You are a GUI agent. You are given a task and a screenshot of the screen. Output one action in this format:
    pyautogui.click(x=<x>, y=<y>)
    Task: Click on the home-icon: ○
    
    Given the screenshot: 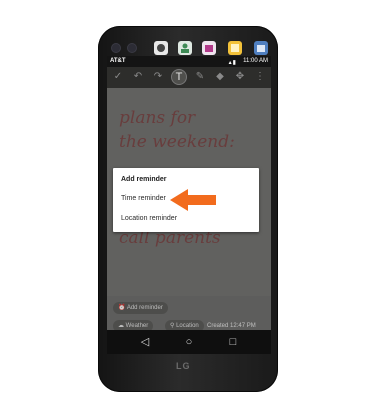 What is the action you would take?
    pyautogui.click(x=189, y=342)
    